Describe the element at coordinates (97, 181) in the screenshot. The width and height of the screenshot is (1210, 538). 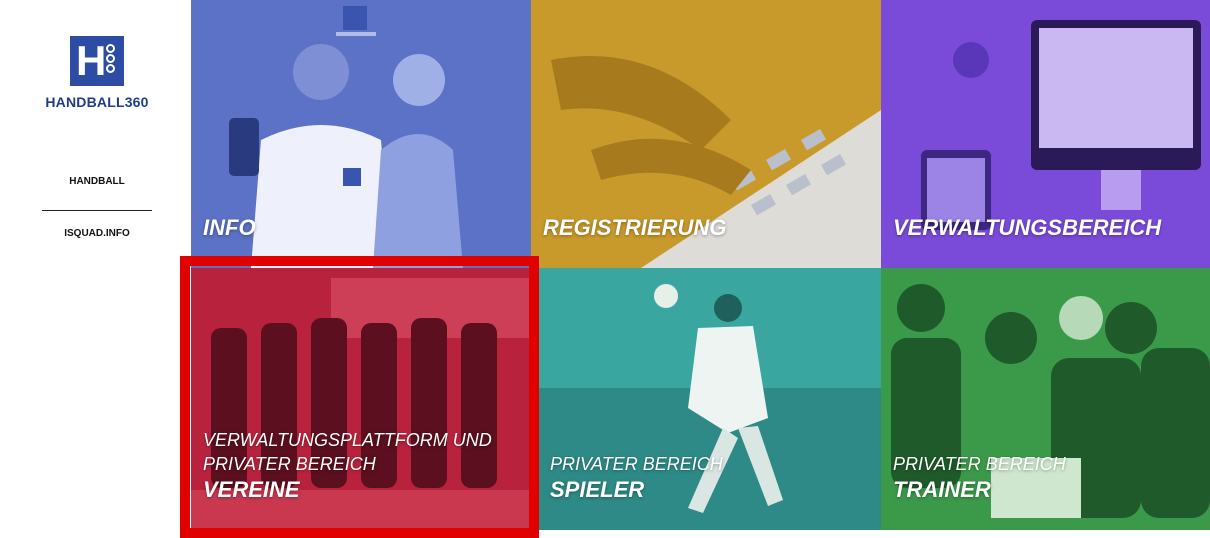
I see `nav-link-handball: HANDBALL` at that location.